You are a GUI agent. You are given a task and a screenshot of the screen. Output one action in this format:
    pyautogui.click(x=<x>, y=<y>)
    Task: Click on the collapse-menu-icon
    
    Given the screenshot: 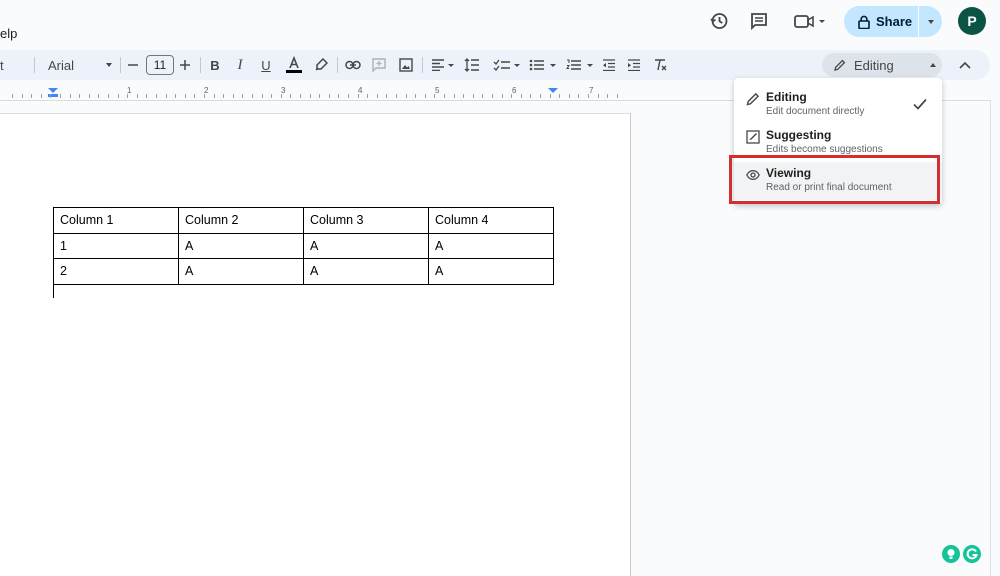 What is the action you would take?
    pyautogui.click(x=965, y=65)
    